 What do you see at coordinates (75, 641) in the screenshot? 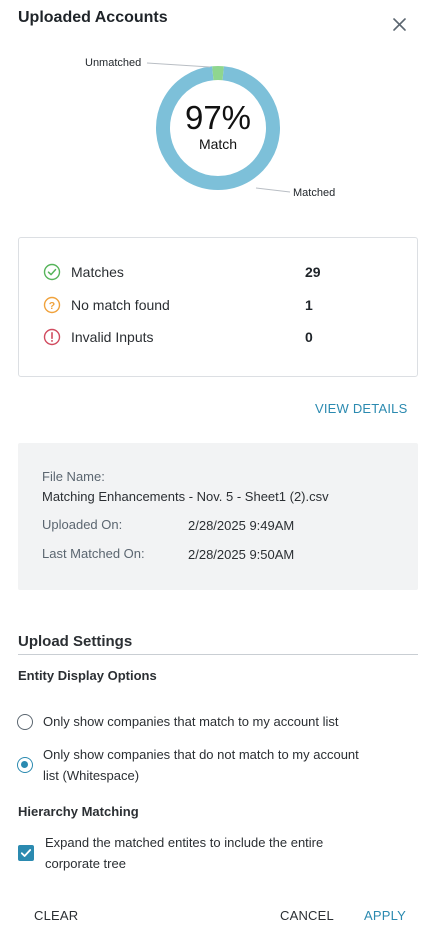
I see `upload-settings-title: Upload Settings` at bounding box center [75, 641].